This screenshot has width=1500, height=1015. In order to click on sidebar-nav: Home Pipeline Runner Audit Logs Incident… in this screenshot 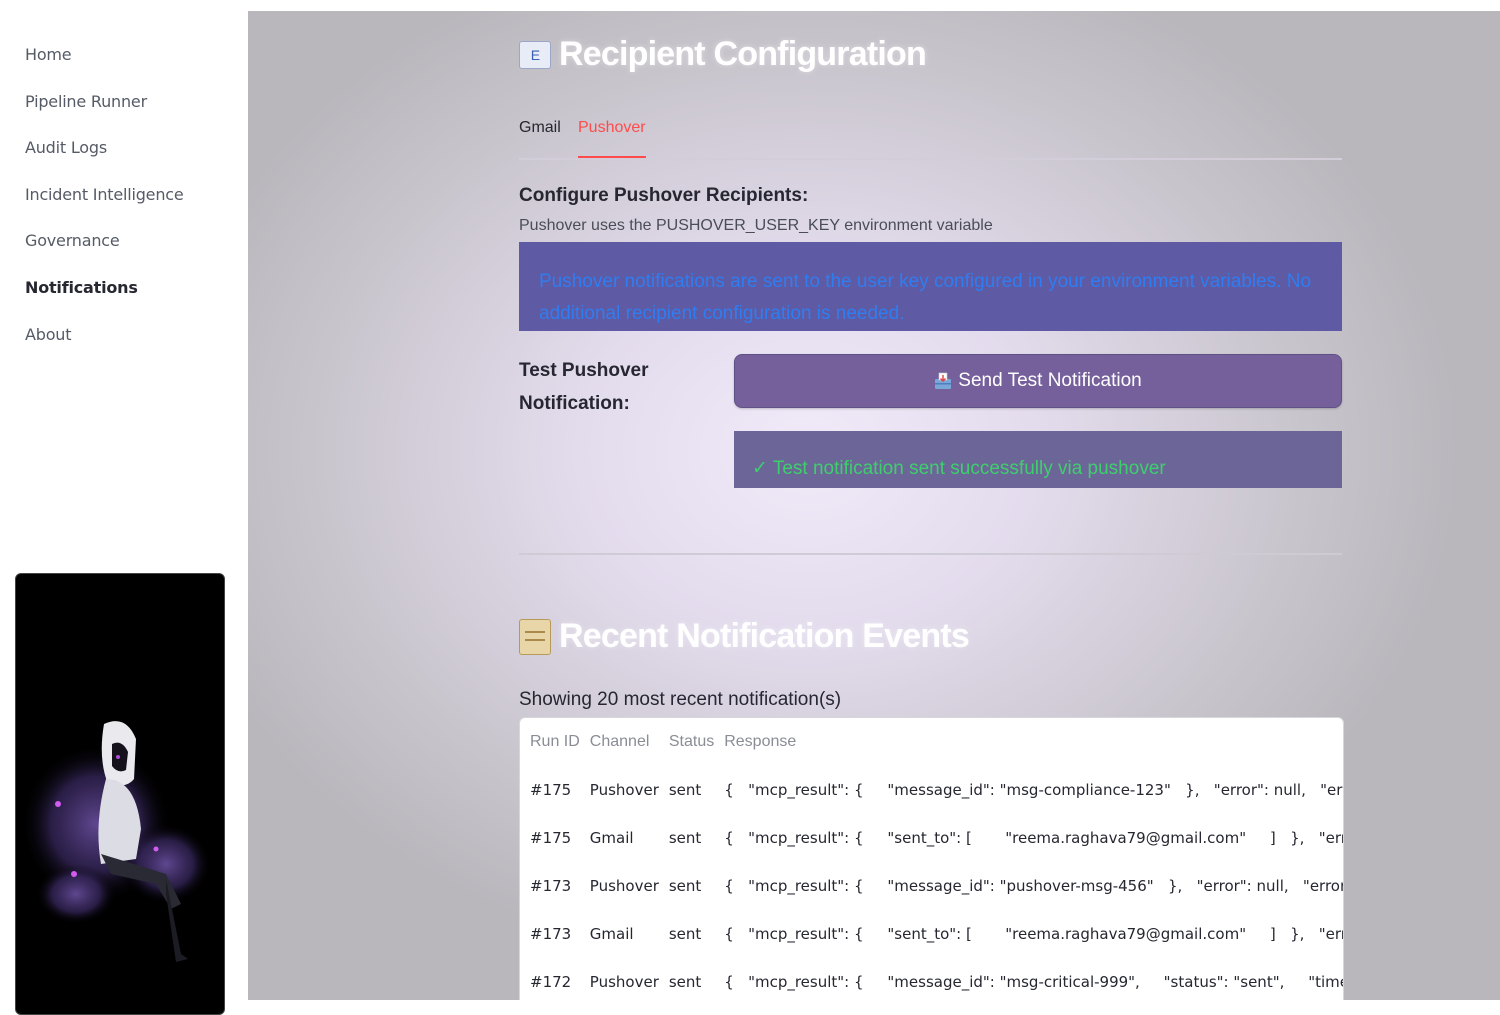, I will do `click(104, 203)`.